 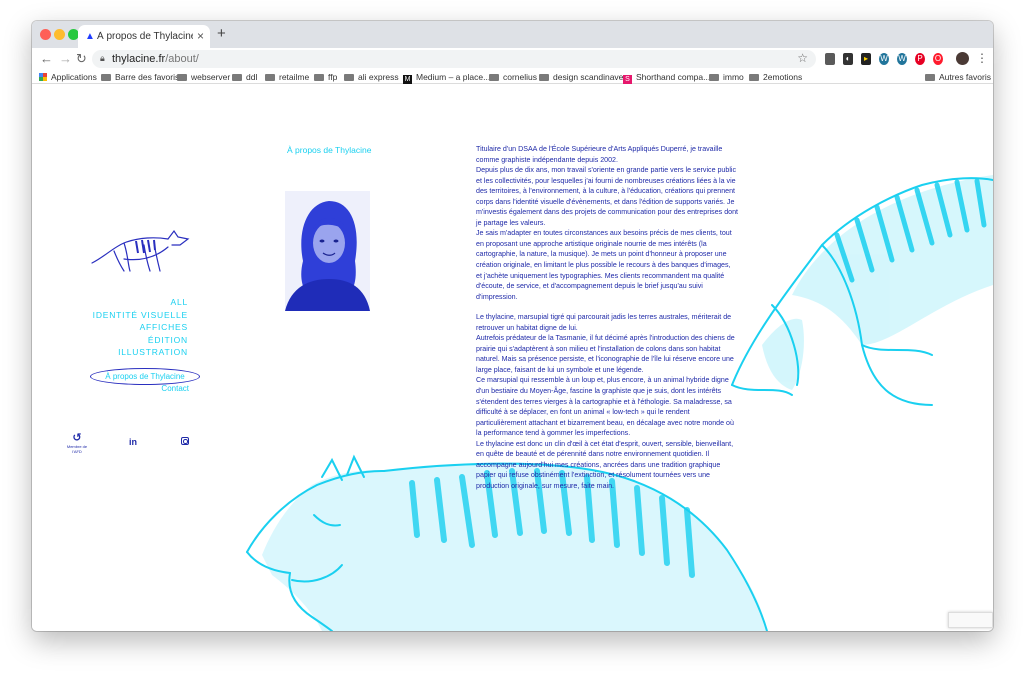 What do you see at coordinates (182, 59) in the screenshot?
I see `url-path: /about/` at bounding box center [182, 59].